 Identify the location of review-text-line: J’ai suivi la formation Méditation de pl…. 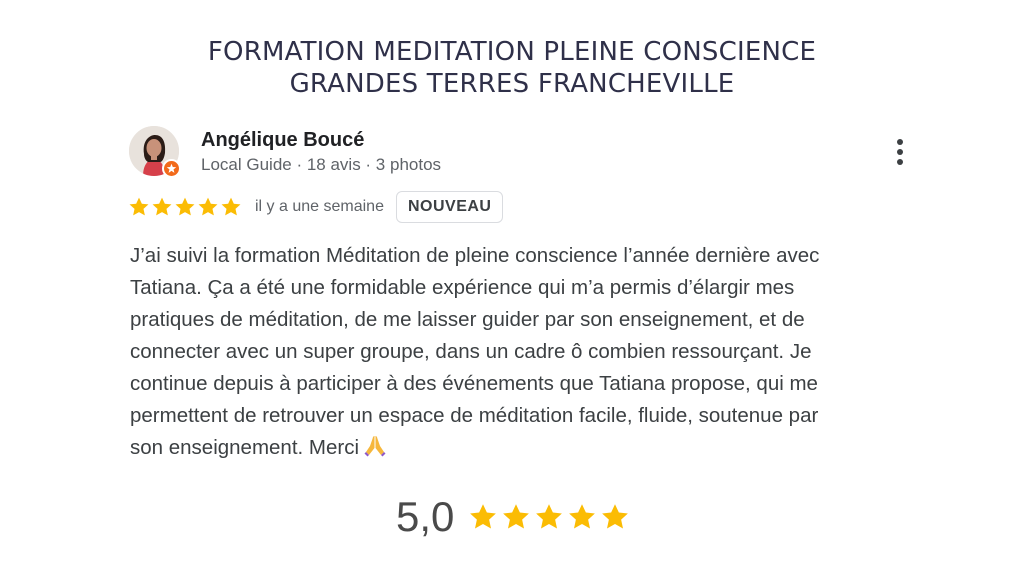
(520, 256).